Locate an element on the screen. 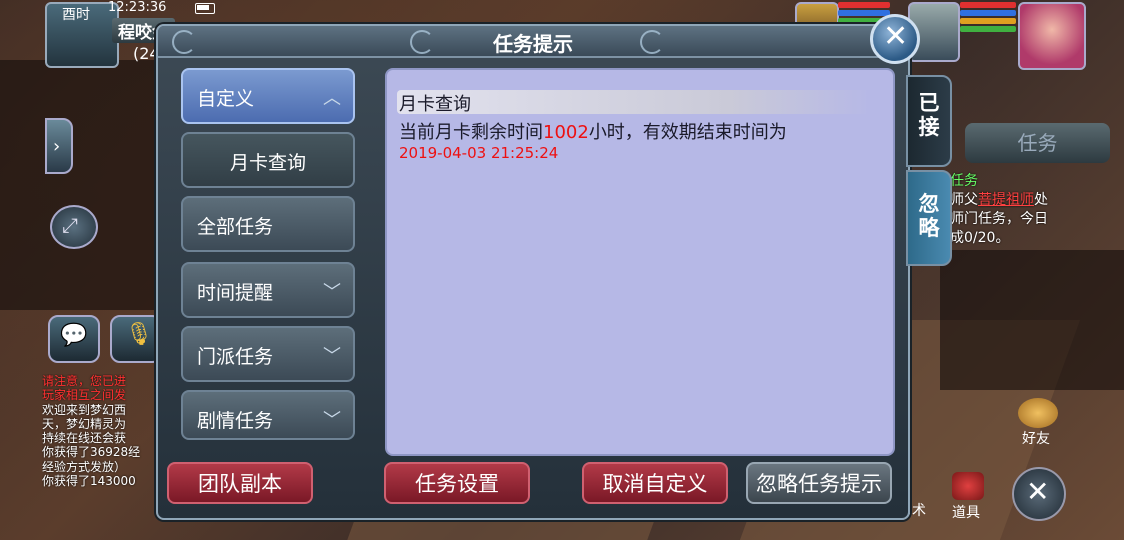 The image size is (1124, 540). clock-label: 酉时 is located at coordinates (76, 15).